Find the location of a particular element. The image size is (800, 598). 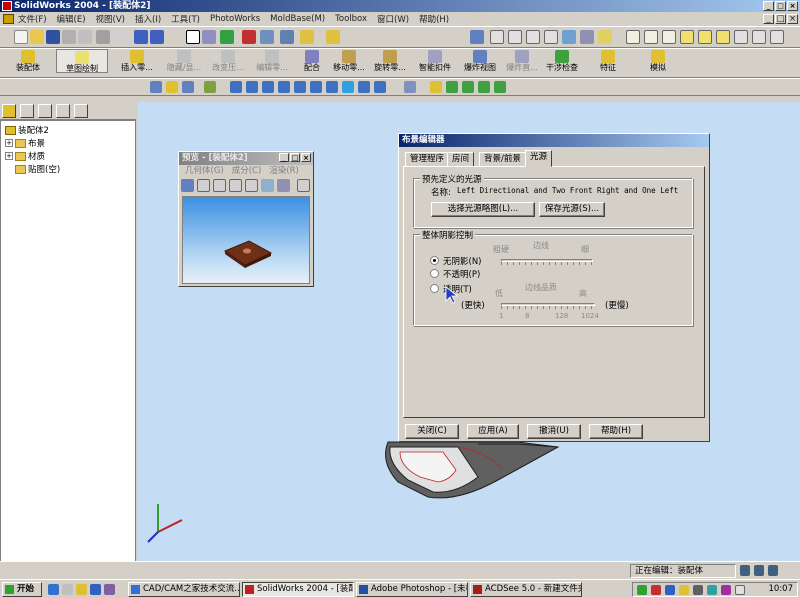

zoom-out-icon is located at coordinates (235, 185).